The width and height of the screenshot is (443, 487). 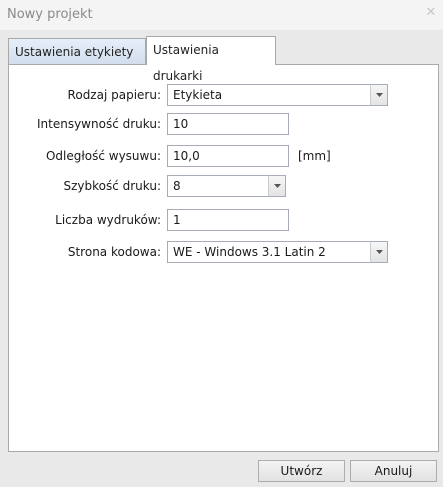 I want to click on tab-label-settings: Ustawienia etykiety, so click(x=77, y=51).